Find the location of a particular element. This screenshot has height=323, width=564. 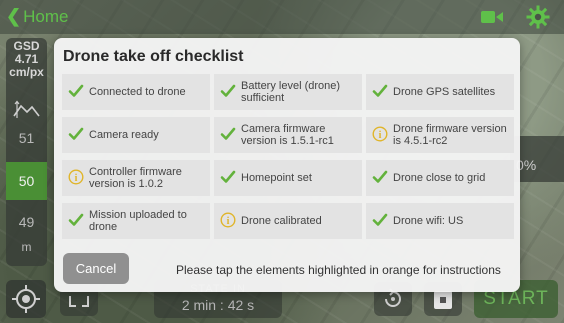

checklist-item: i Controller firmware version is 1.0.2 is located at coordinates (136, 178).